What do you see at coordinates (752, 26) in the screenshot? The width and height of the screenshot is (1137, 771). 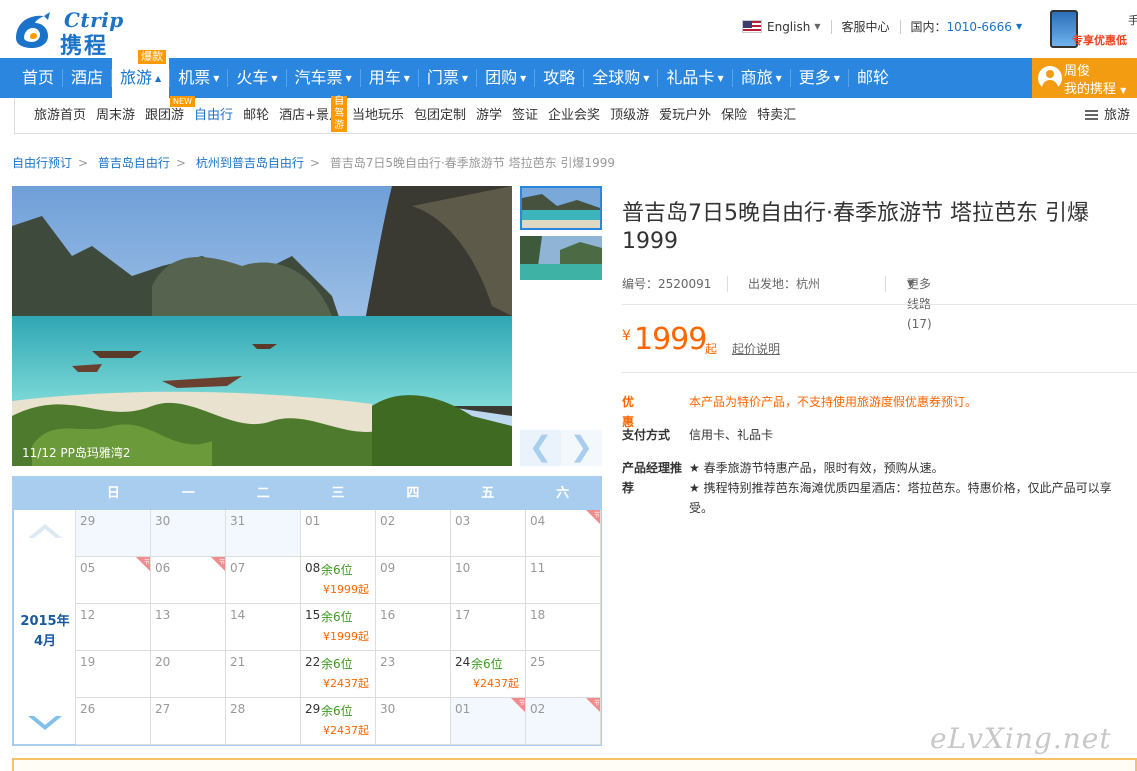 I see `us-flag-icon` at bounding box center [752, 26].